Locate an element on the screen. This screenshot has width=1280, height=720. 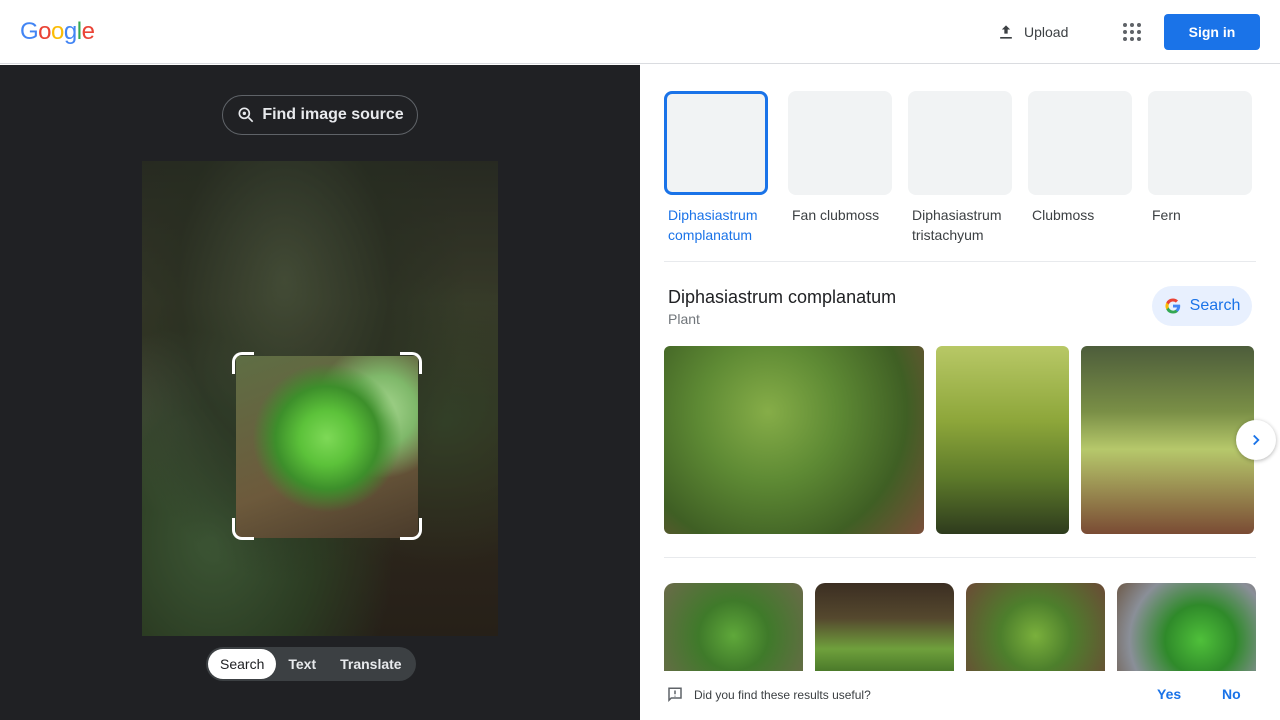
feedback-question: Did you find these results useful? is located at coordinates (782, 695).